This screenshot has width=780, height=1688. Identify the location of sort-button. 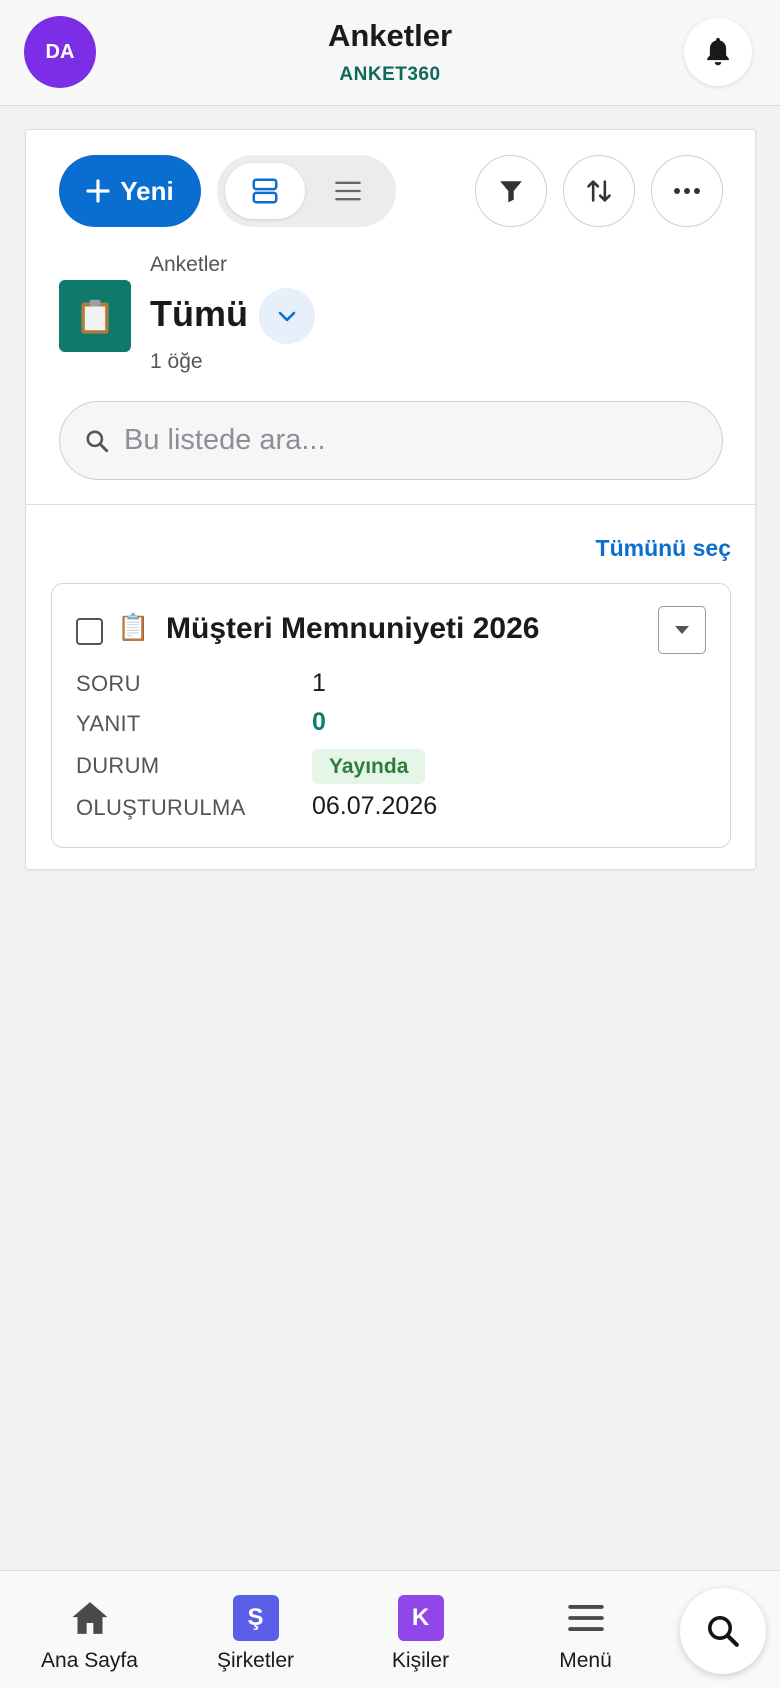
(599, 191).